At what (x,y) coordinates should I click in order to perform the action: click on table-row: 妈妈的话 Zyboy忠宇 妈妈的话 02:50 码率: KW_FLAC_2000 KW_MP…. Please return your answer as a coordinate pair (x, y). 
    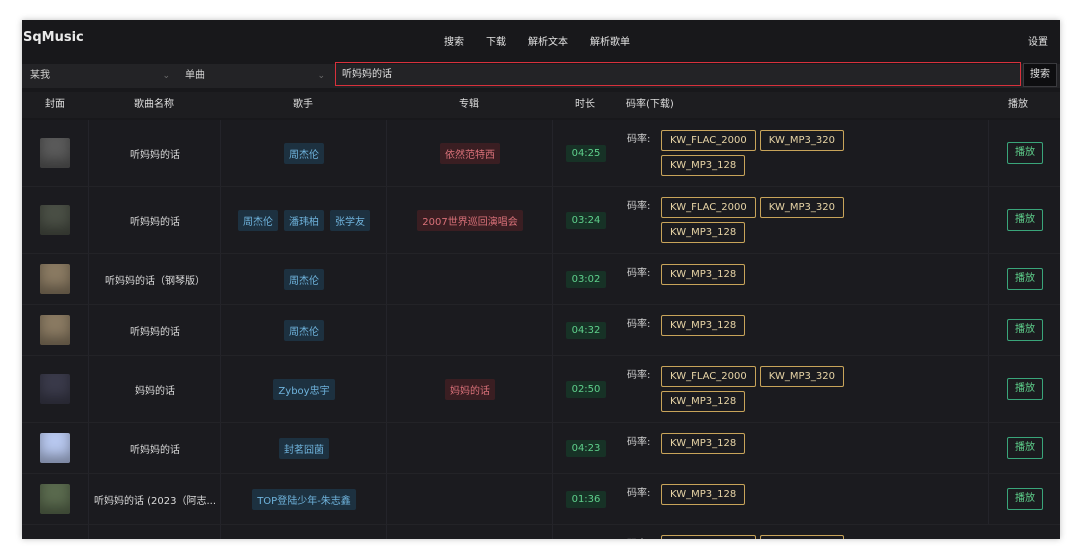
    Looking at the image, I should click on (541, 389).